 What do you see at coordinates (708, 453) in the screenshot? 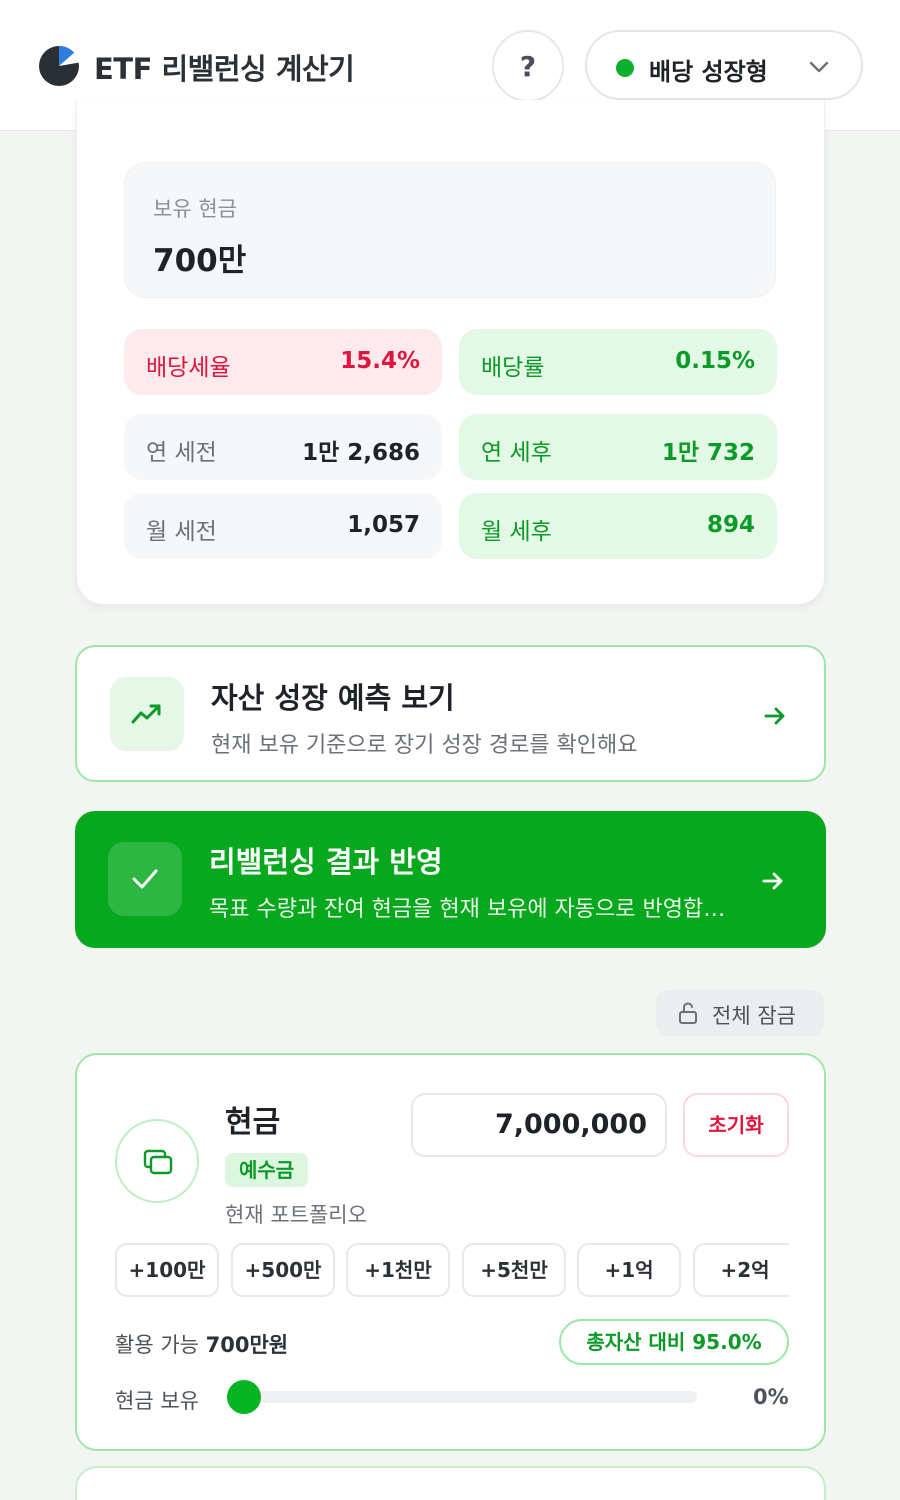
I see `stat-value: 1만 732` at bounding box center [708, 453].